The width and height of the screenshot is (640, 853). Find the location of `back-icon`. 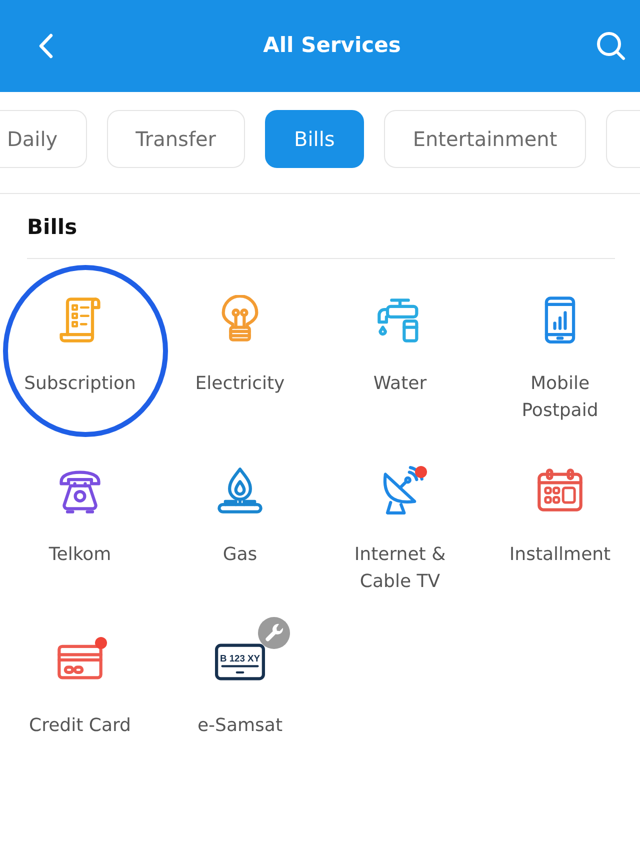

back-icon is located at coordinates (46, 46).